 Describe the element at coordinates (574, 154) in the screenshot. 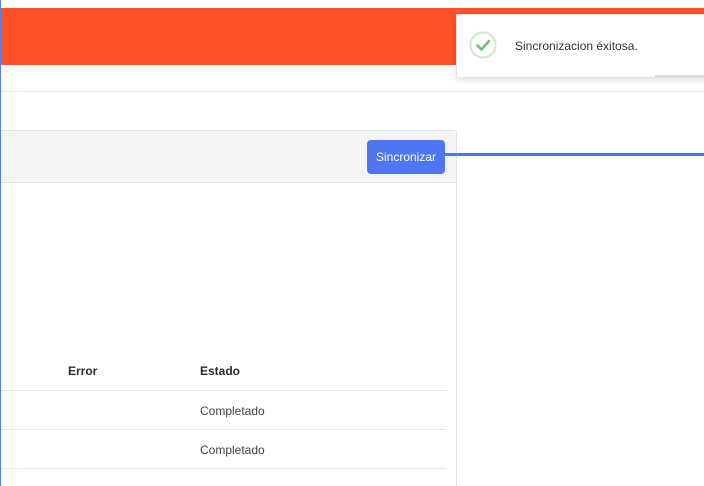

I see `annotation-connector-line` at that location.